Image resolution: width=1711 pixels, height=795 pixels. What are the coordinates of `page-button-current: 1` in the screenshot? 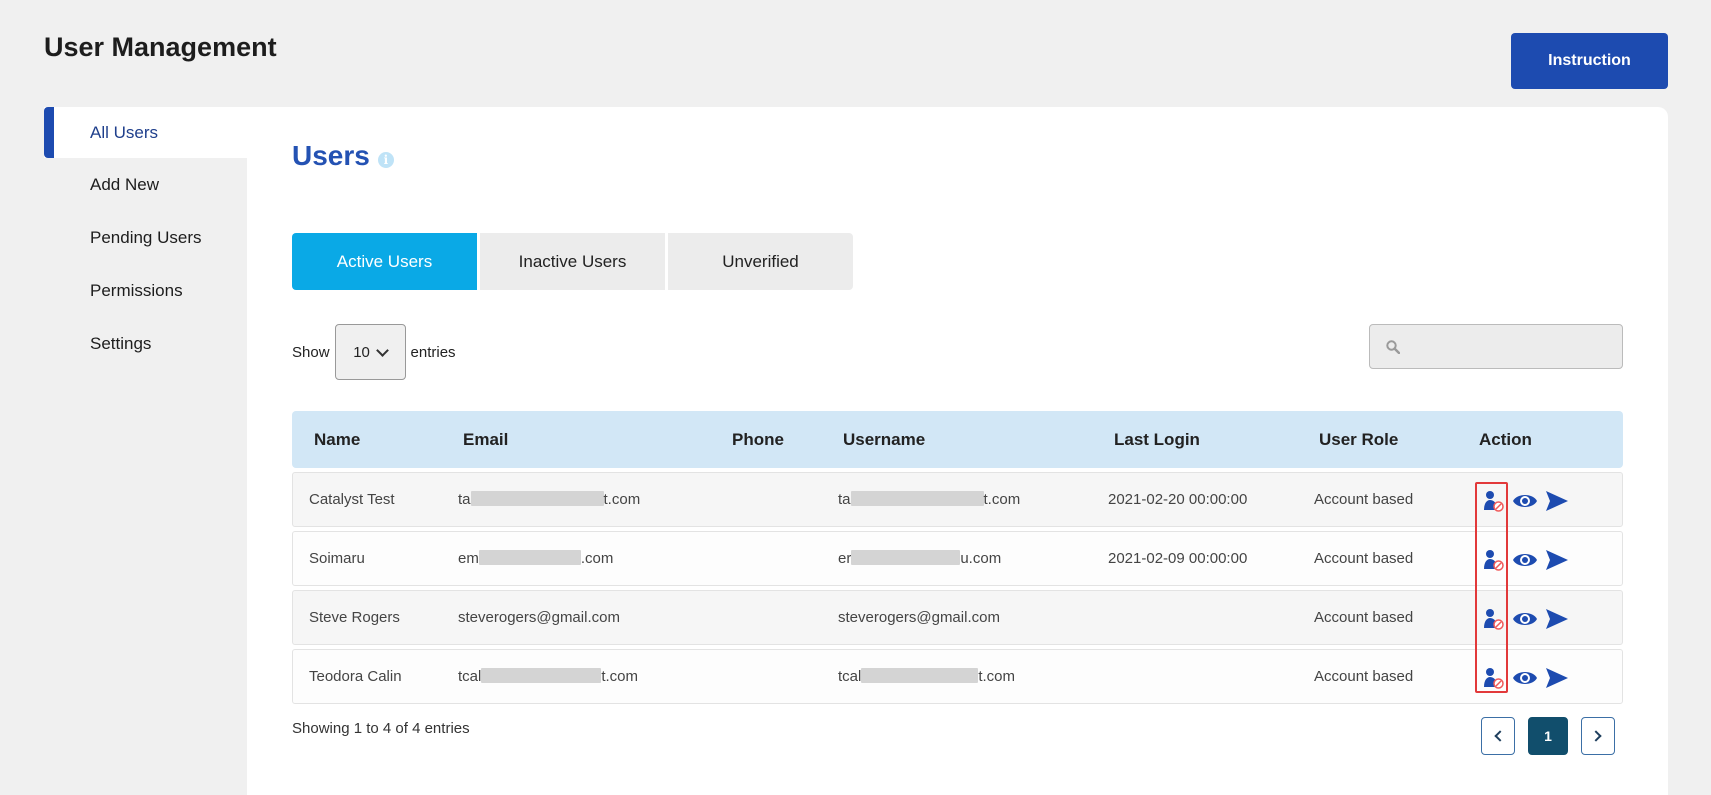 It's located at (1548, 736).